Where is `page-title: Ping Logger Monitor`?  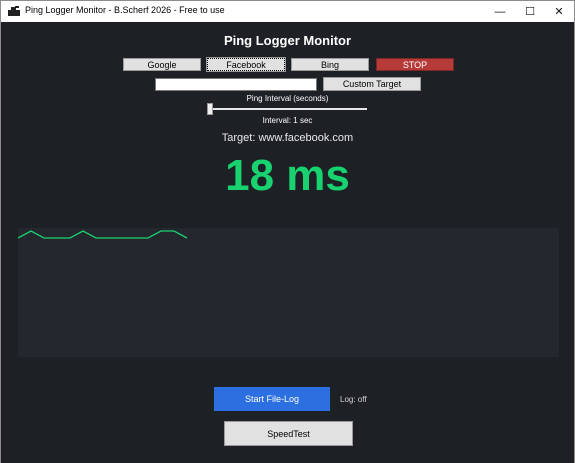
page-title: Ping Logger Monitor is located at coordinates (287, 40).